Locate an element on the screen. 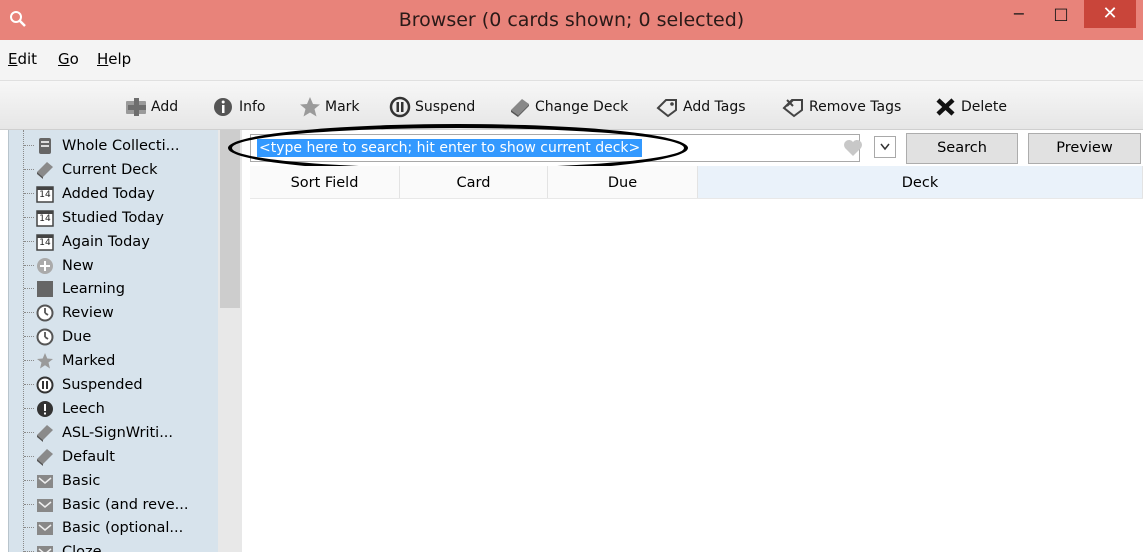 The image size is (1143, 552). square-icon is located at coordinates (45, 289).